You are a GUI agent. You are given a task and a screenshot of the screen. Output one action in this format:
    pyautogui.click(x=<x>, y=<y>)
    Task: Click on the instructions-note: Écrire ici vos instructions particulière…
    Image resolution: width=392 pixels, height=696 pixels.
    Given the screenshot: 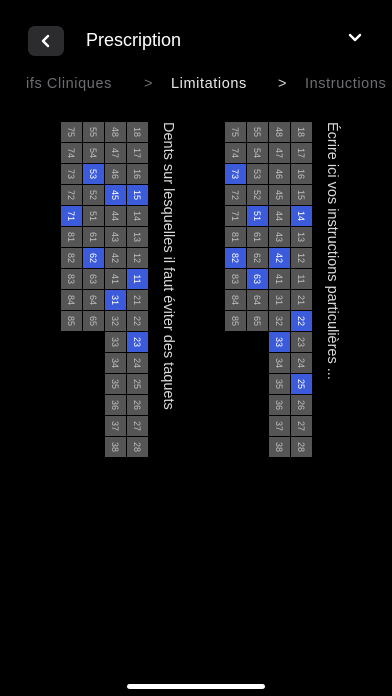 What is the action you would take?
    pyautogui.click(x=332, y=251)
    